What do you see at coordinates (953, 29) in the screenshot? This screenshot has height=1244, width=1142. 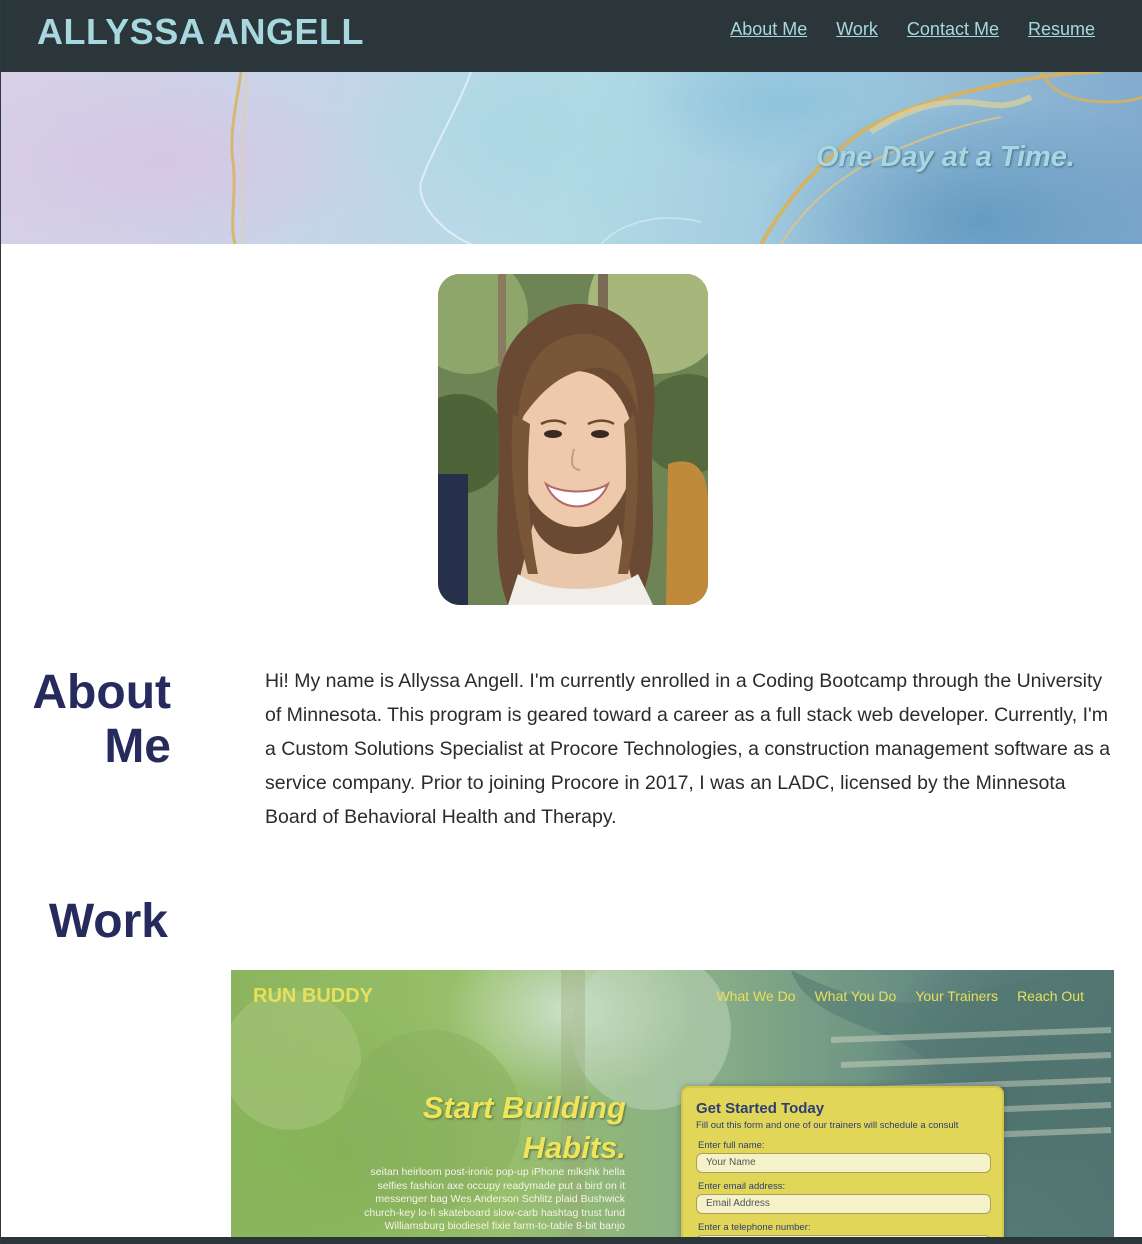 I see `nav-link-contact-me: Contact Me` at bounding box center [953, 29].